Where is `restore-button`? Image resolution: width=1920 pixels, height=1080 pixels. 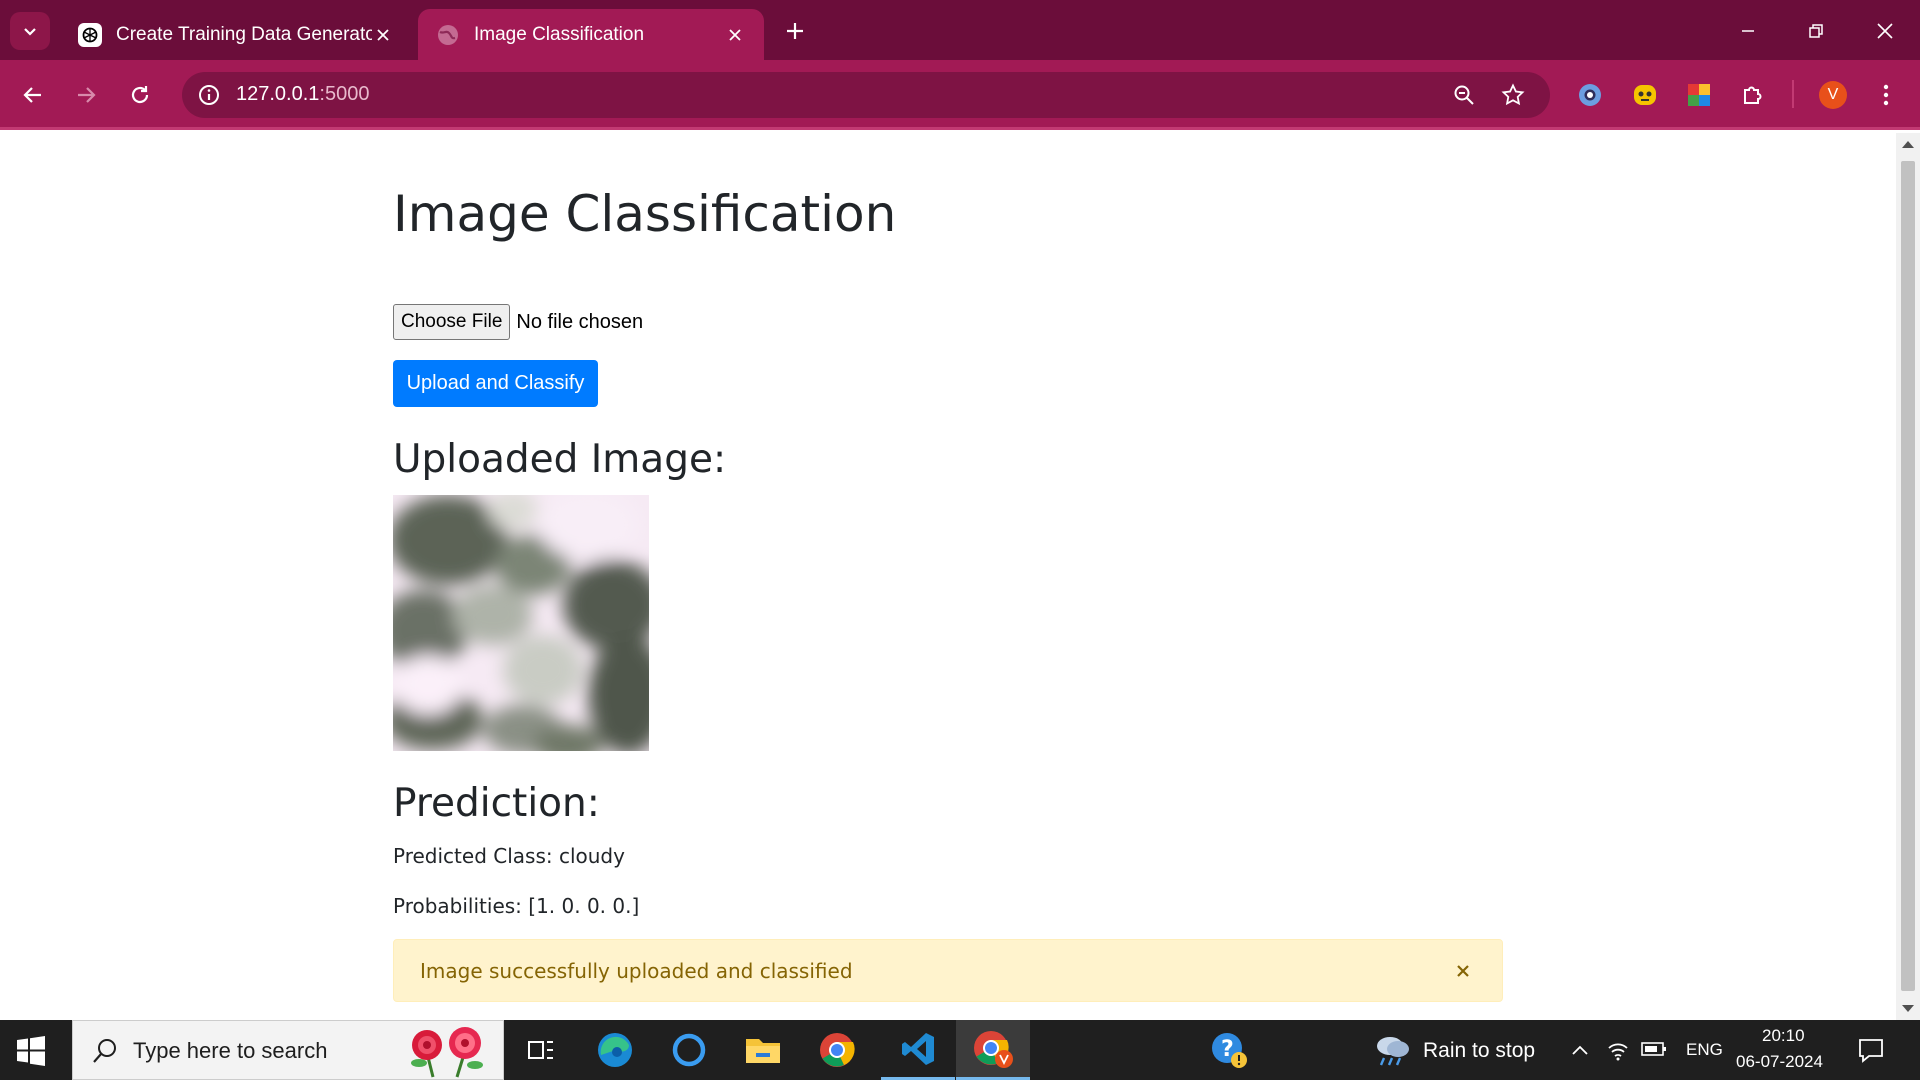
restore-button is located at coordinates (1816, 31).